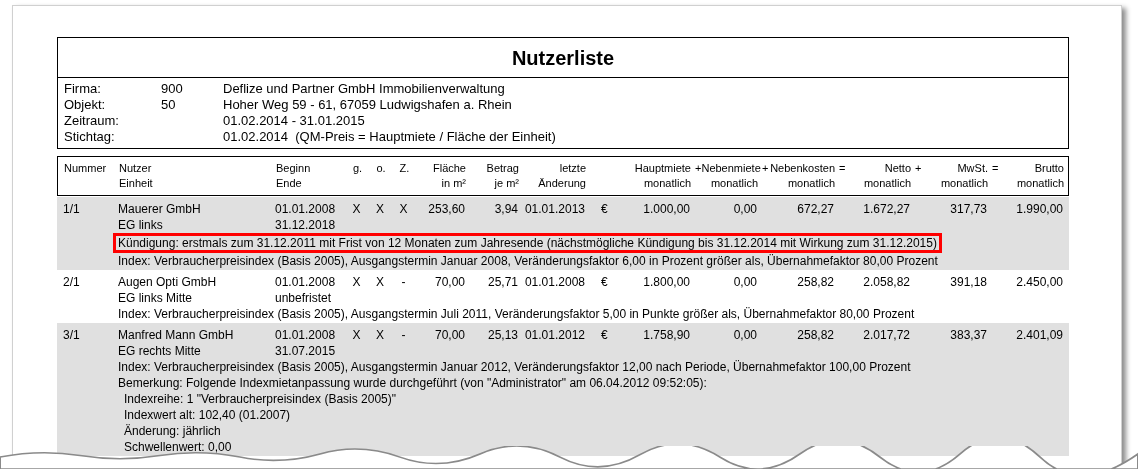 This screenshot has width=1138, height=469. Describe the element at coordinates (886, 335) in the screenshot. I see `table-cell: 2.017,72` at that location.